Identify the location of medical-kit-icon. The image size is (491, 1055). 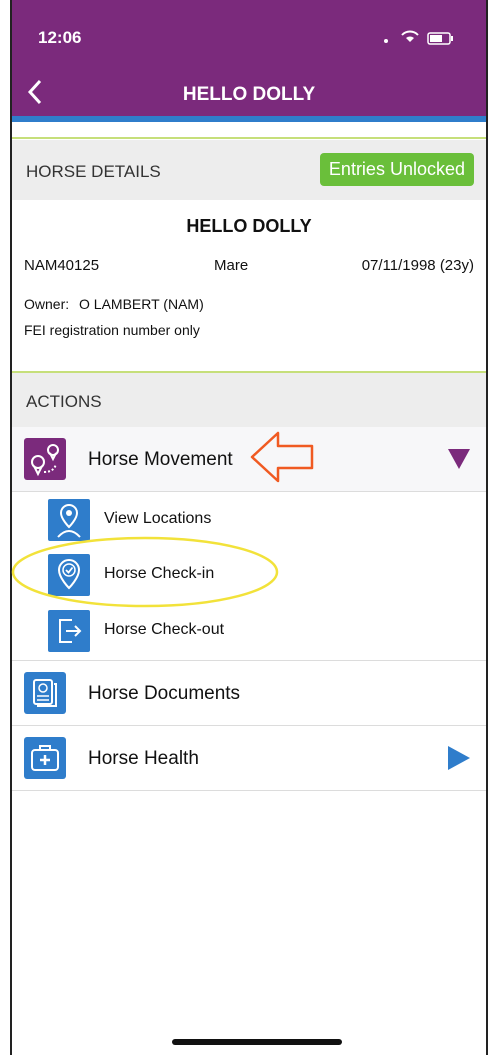
(45, 758).